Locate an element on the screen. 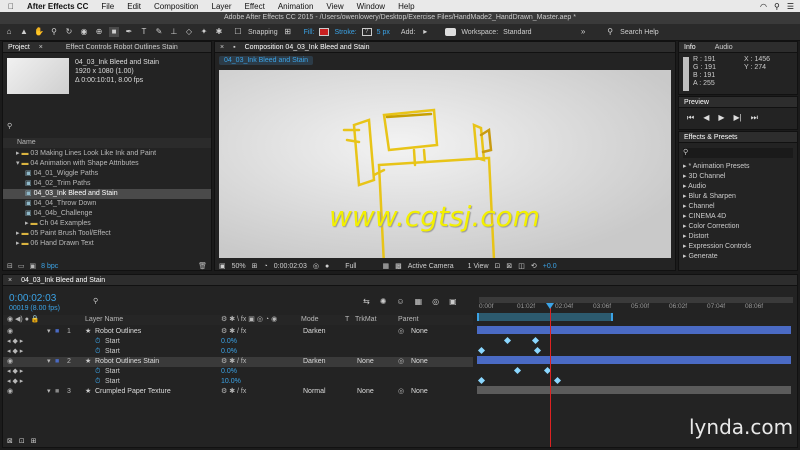  playhead-handle is located at coordinates (550, 306).